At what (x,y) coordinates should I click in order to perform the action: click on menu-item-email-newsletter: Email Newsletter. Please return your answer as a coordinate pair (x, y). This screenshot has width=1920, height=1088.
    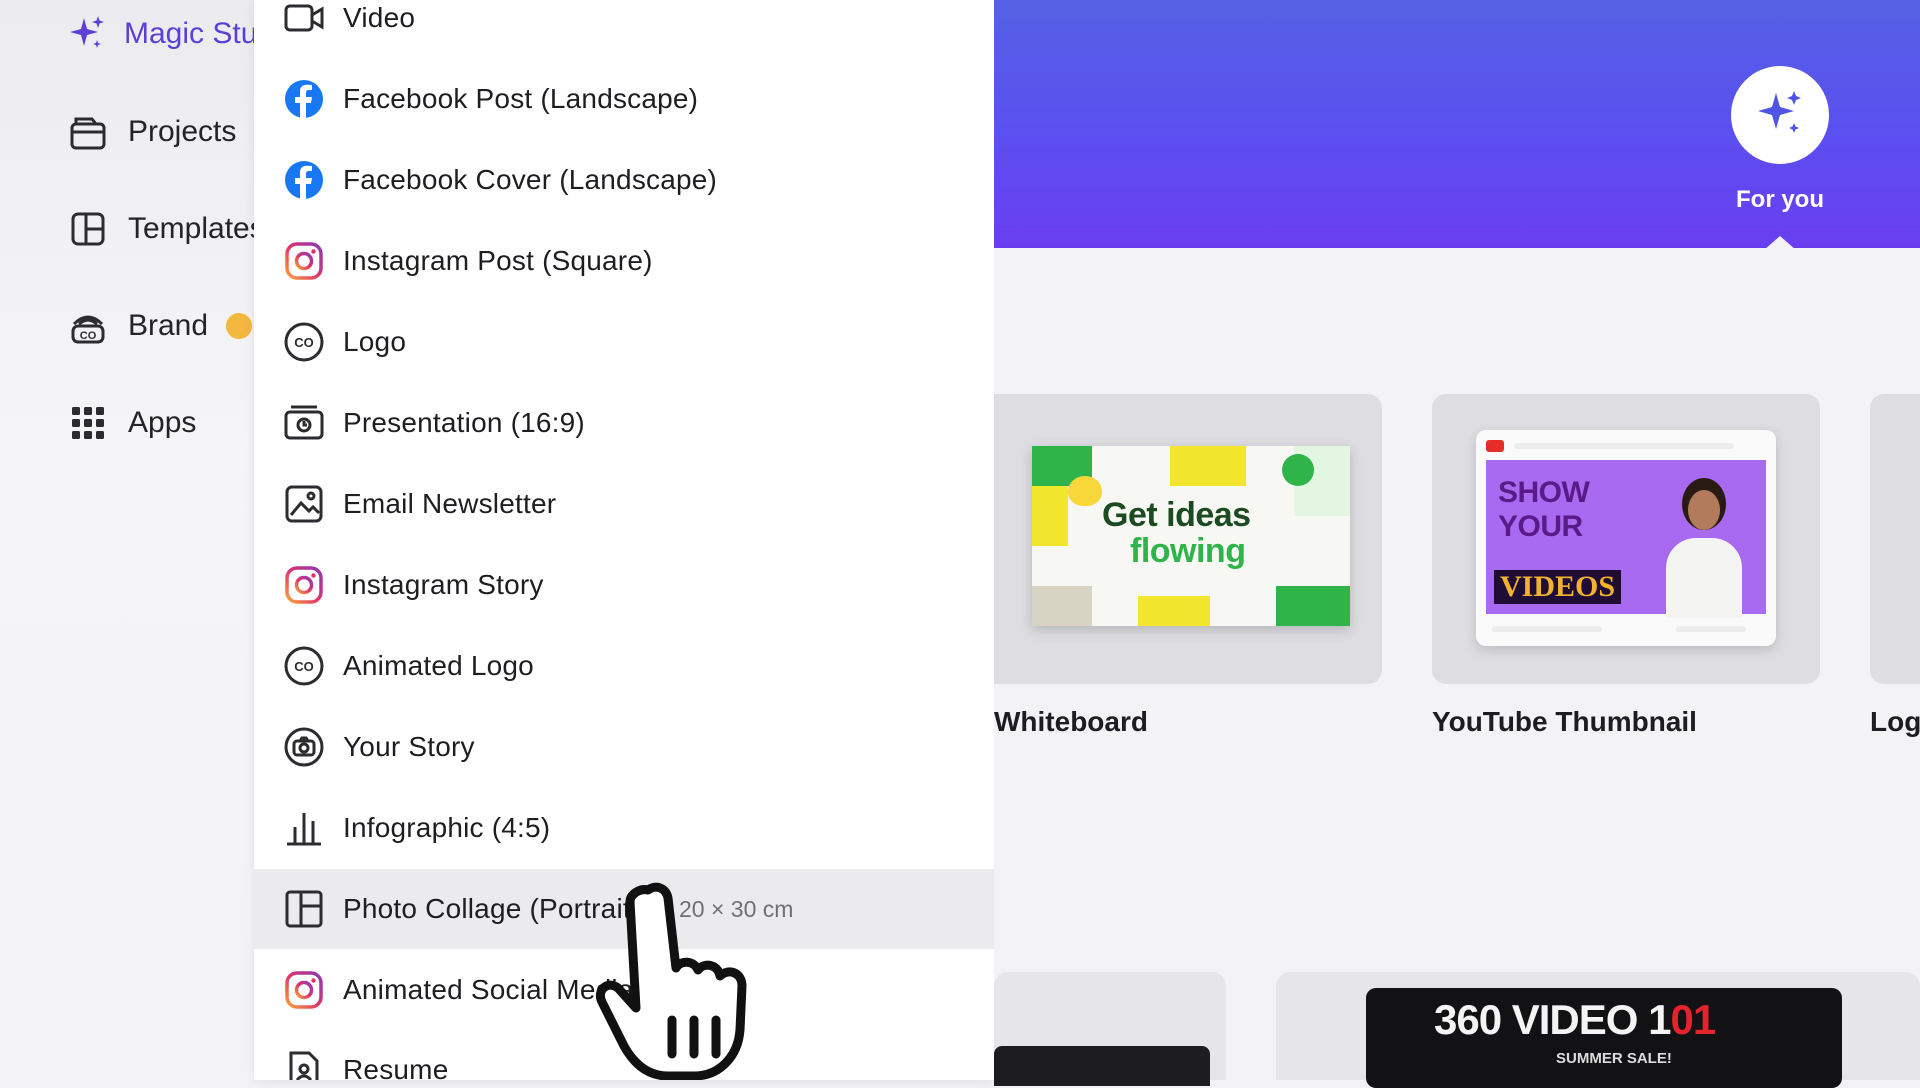
    Looking at the image, I should click on (624, 504).